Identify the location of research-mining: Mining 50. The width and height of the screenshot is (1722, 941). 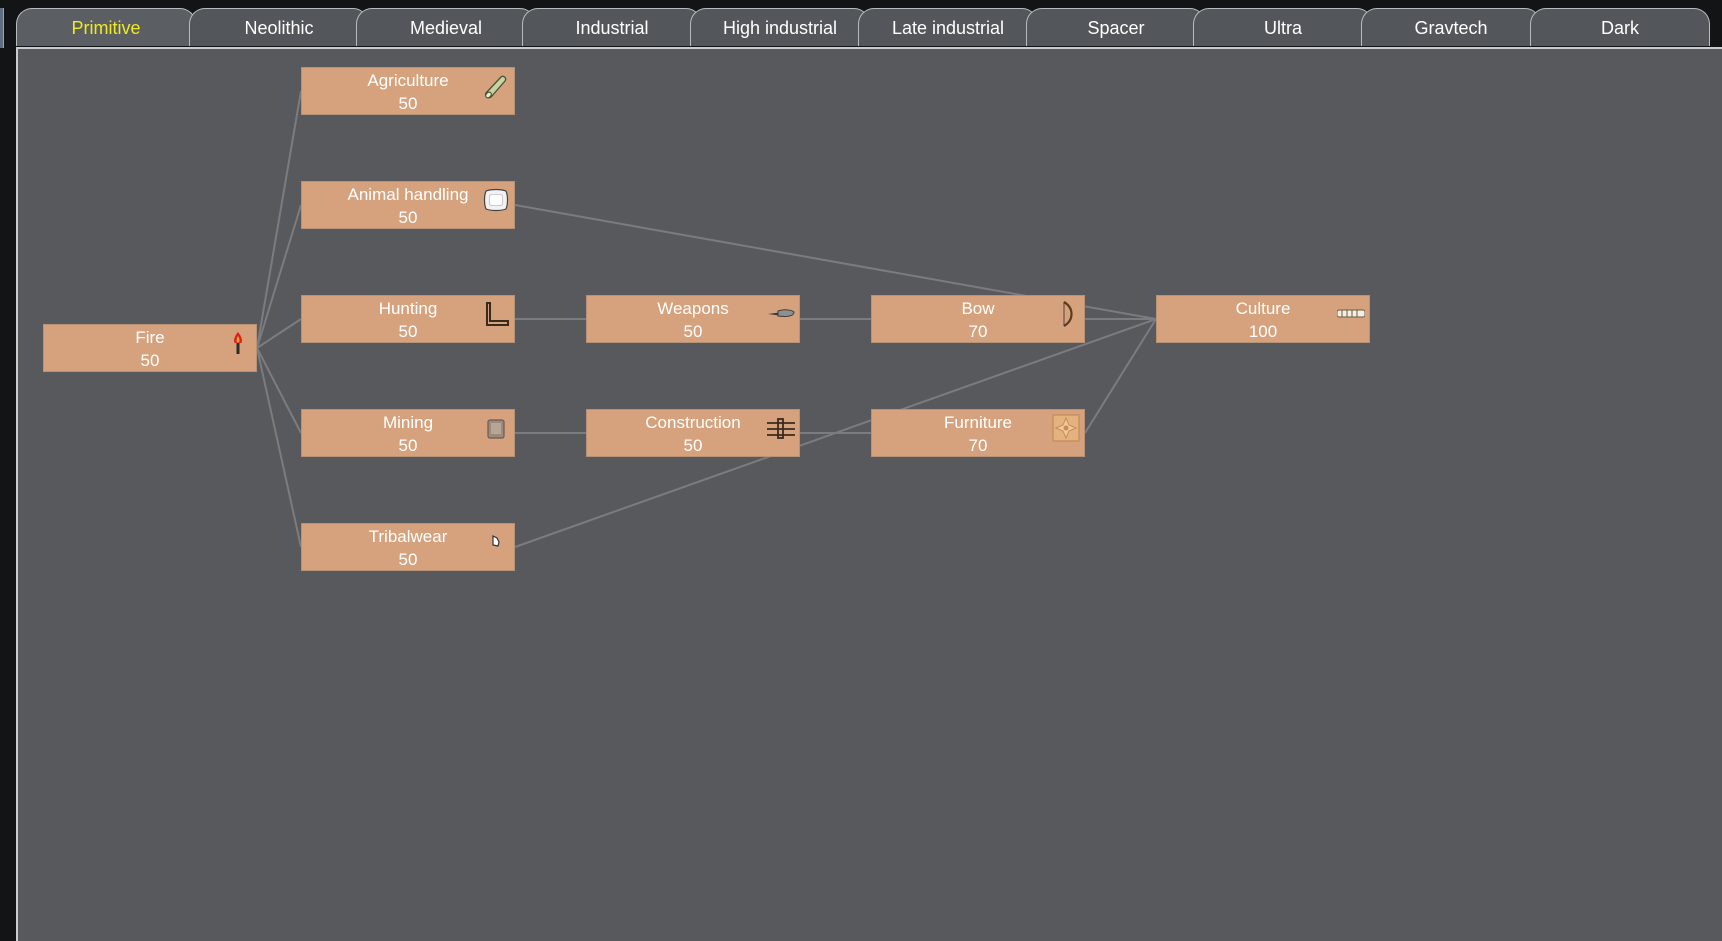
(408, 433).